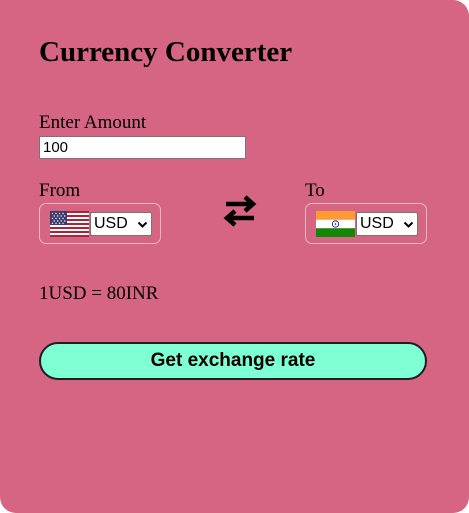  What do you see at coordinates (315, 190) in the screenshot?
I see `to-label: To` at bounding box center [315, 190].